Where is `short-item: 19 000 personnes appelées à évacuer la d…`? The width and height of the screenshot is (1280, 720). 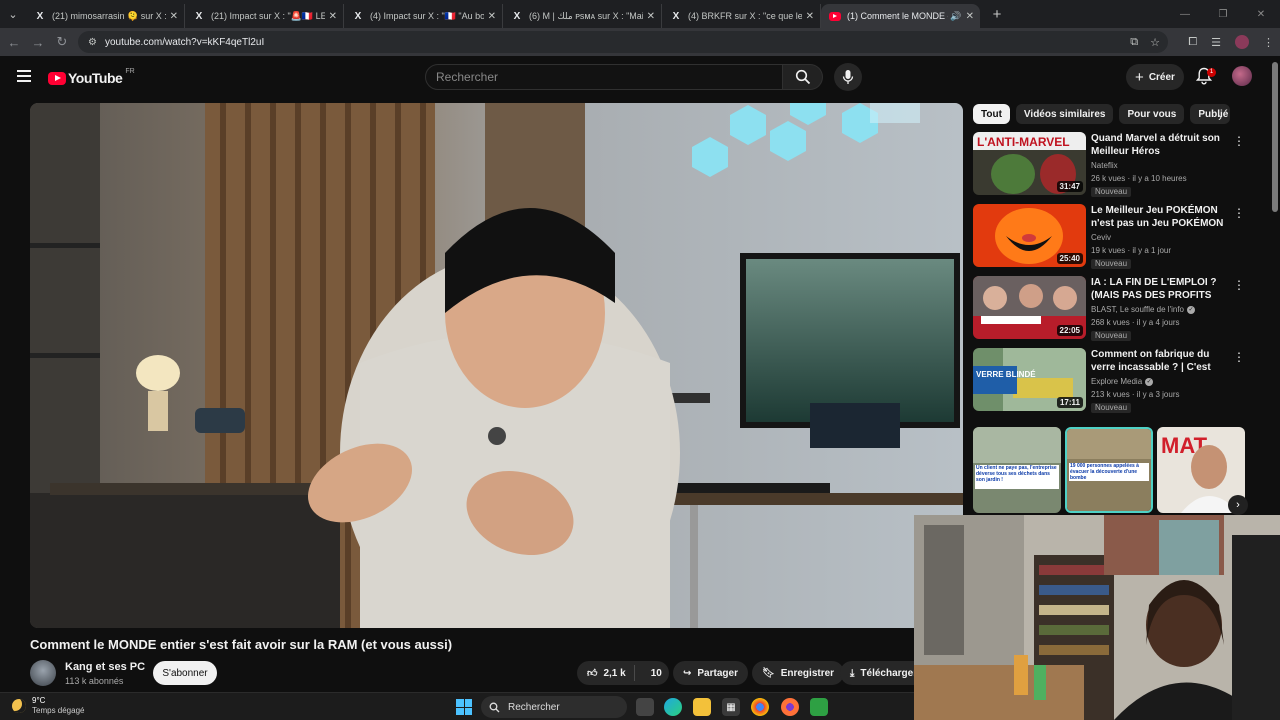
short-item: 19 000 personnes appelées à évacuer la d… is located at coordinates (1109, 470).